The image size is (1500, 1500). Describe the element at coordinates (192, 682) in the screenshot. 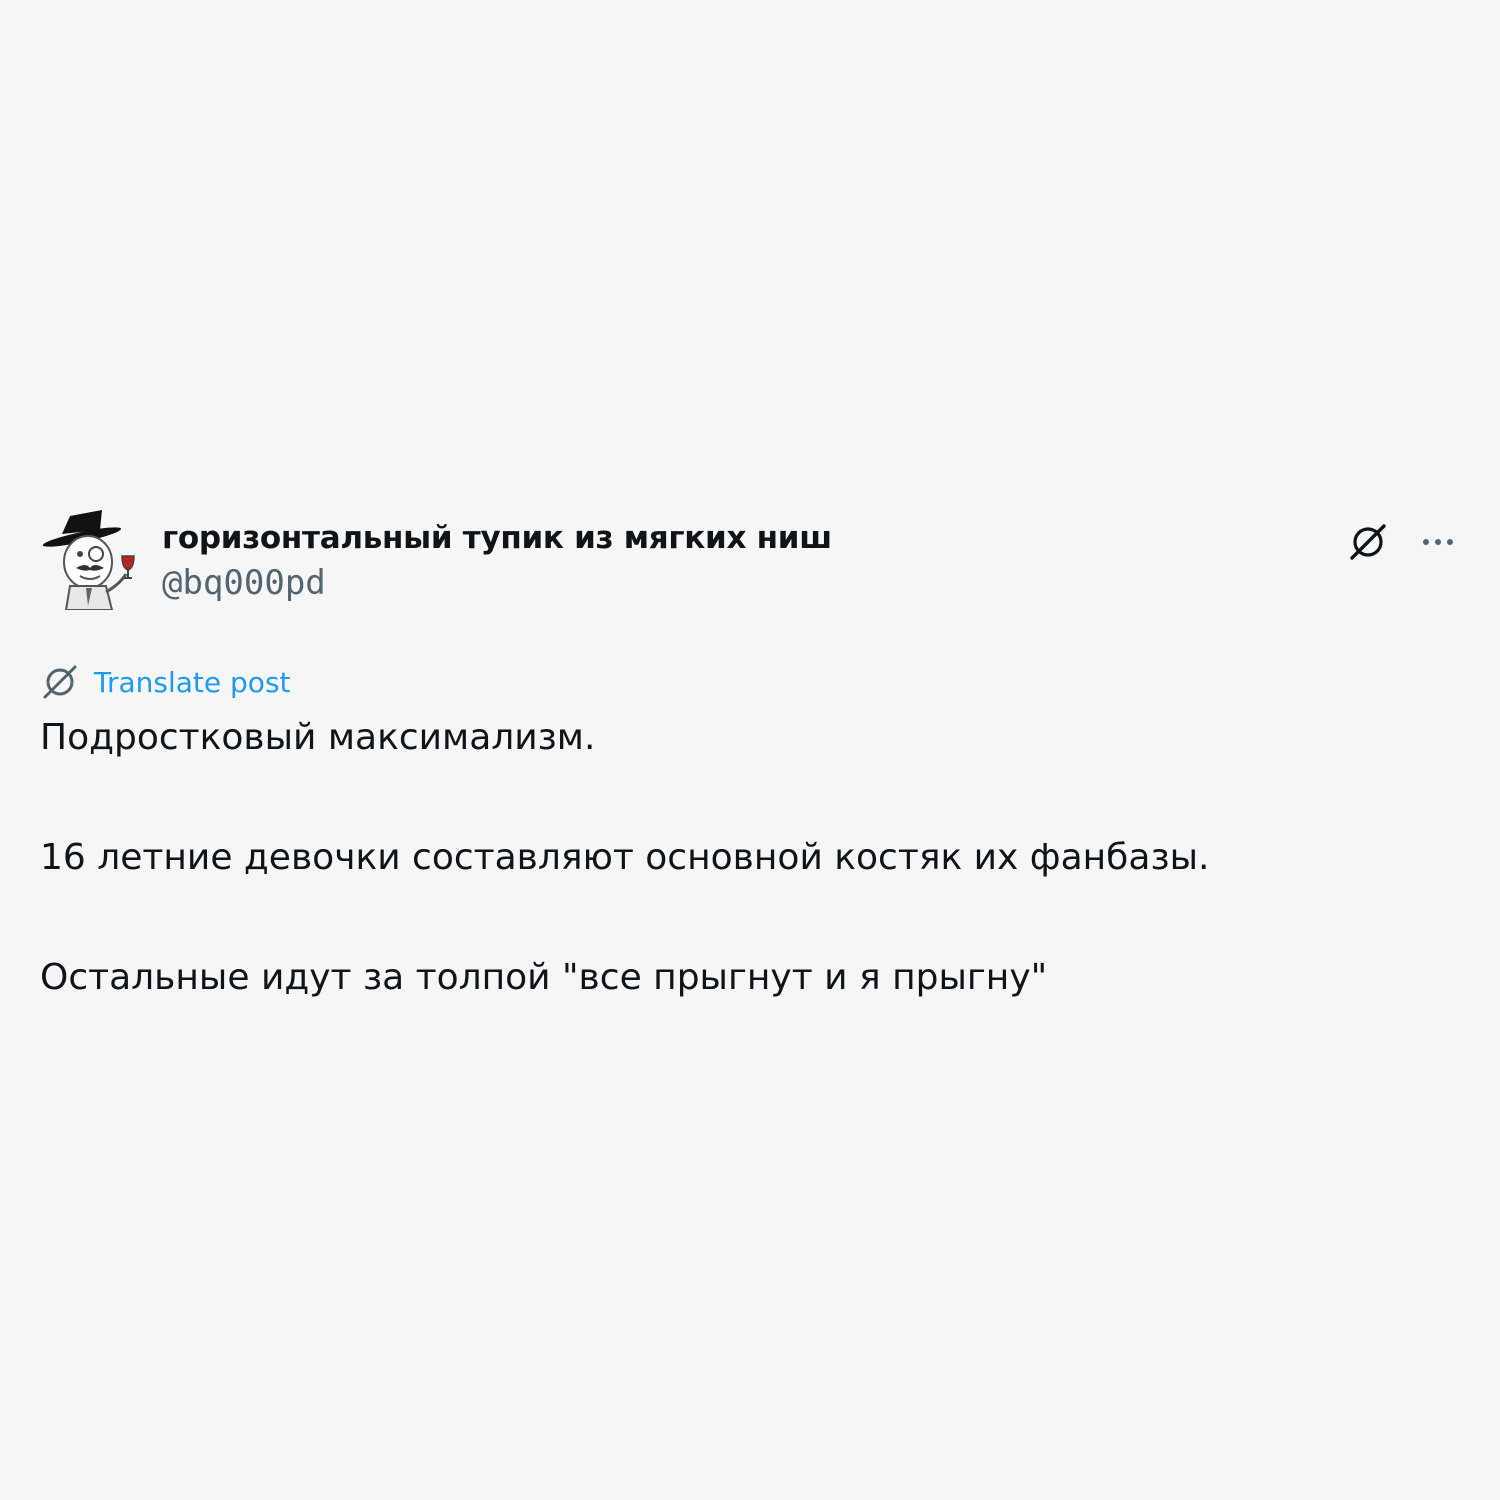

I see `translate-post-label: Translate post` at that location.